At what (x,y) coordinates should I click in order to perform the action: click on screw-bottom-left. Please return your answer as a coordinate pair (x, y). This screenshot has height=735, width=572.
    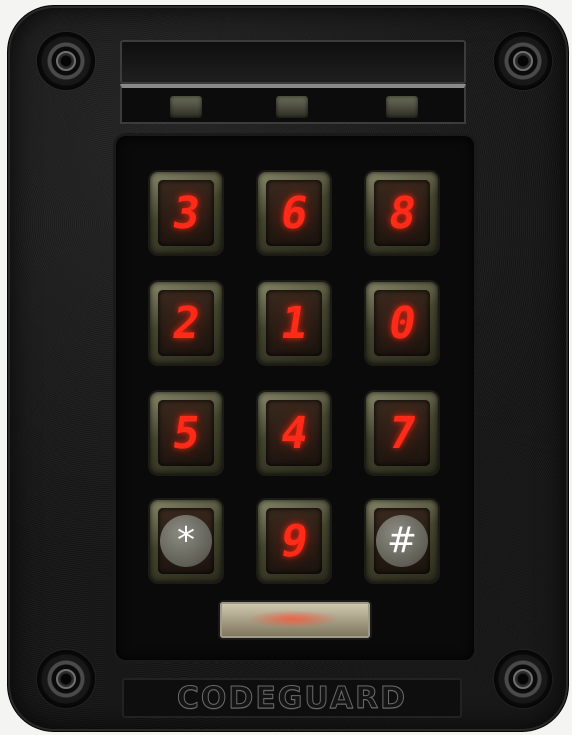
    Looking at the image, I should click on (66, 679).